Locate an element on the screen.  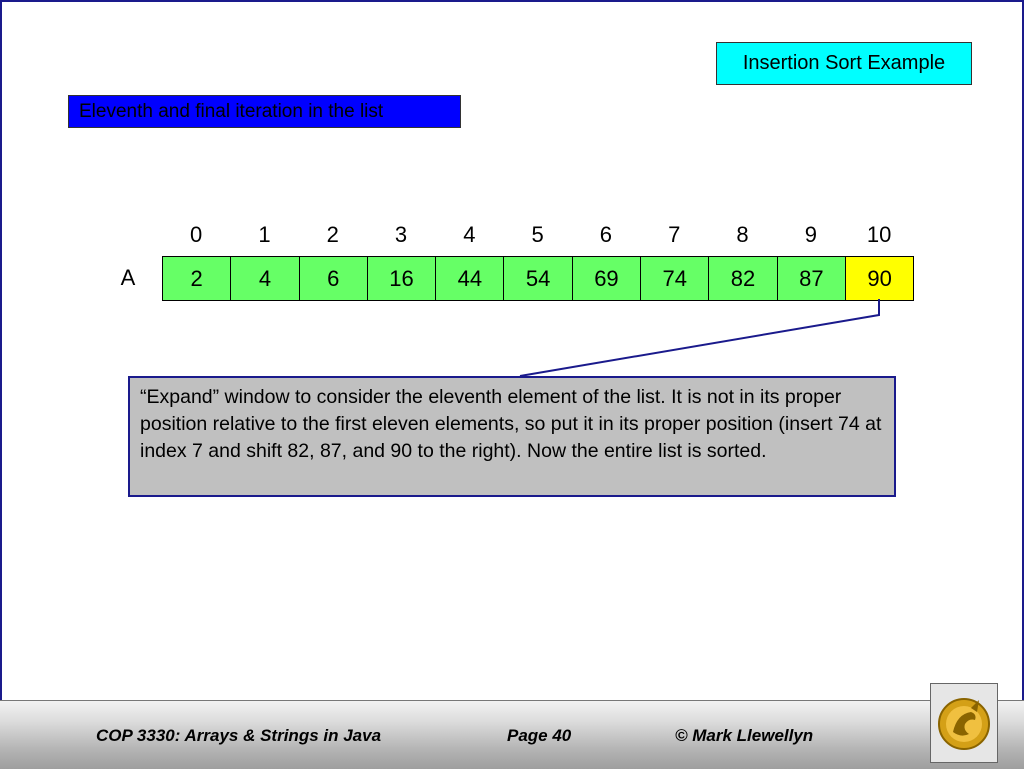
slide-title: Insertion Sort Example is located at coordinates (844, 63).